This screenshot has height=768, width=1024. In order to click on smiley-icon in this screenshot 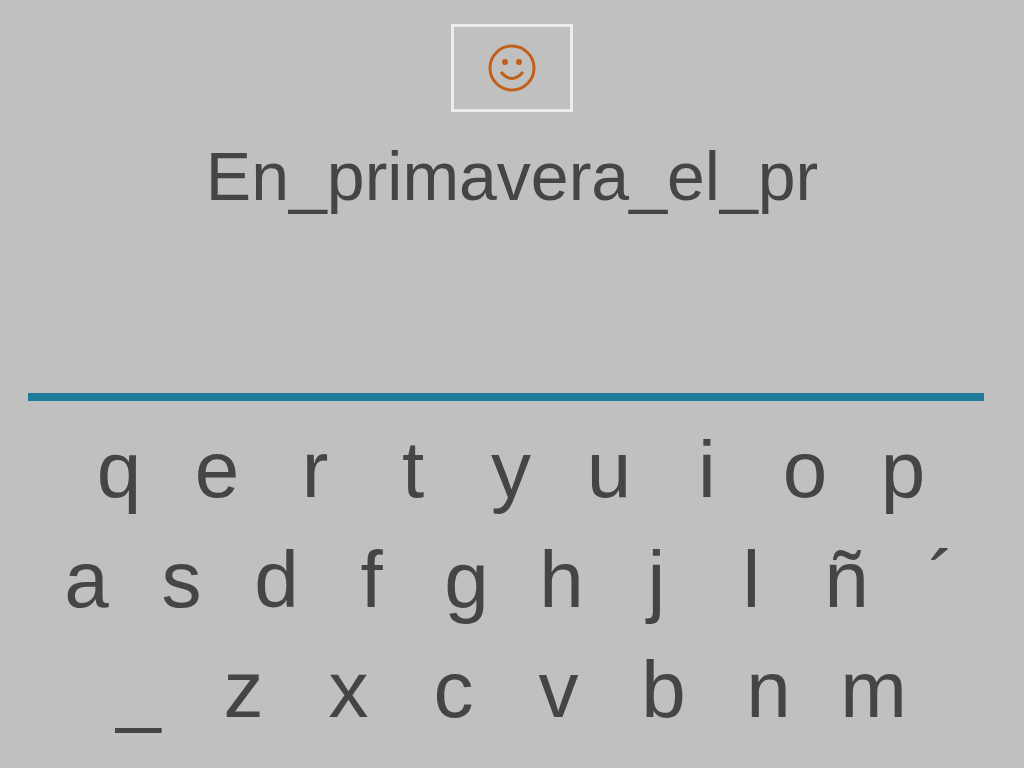, I will do `click(512, 68)`.